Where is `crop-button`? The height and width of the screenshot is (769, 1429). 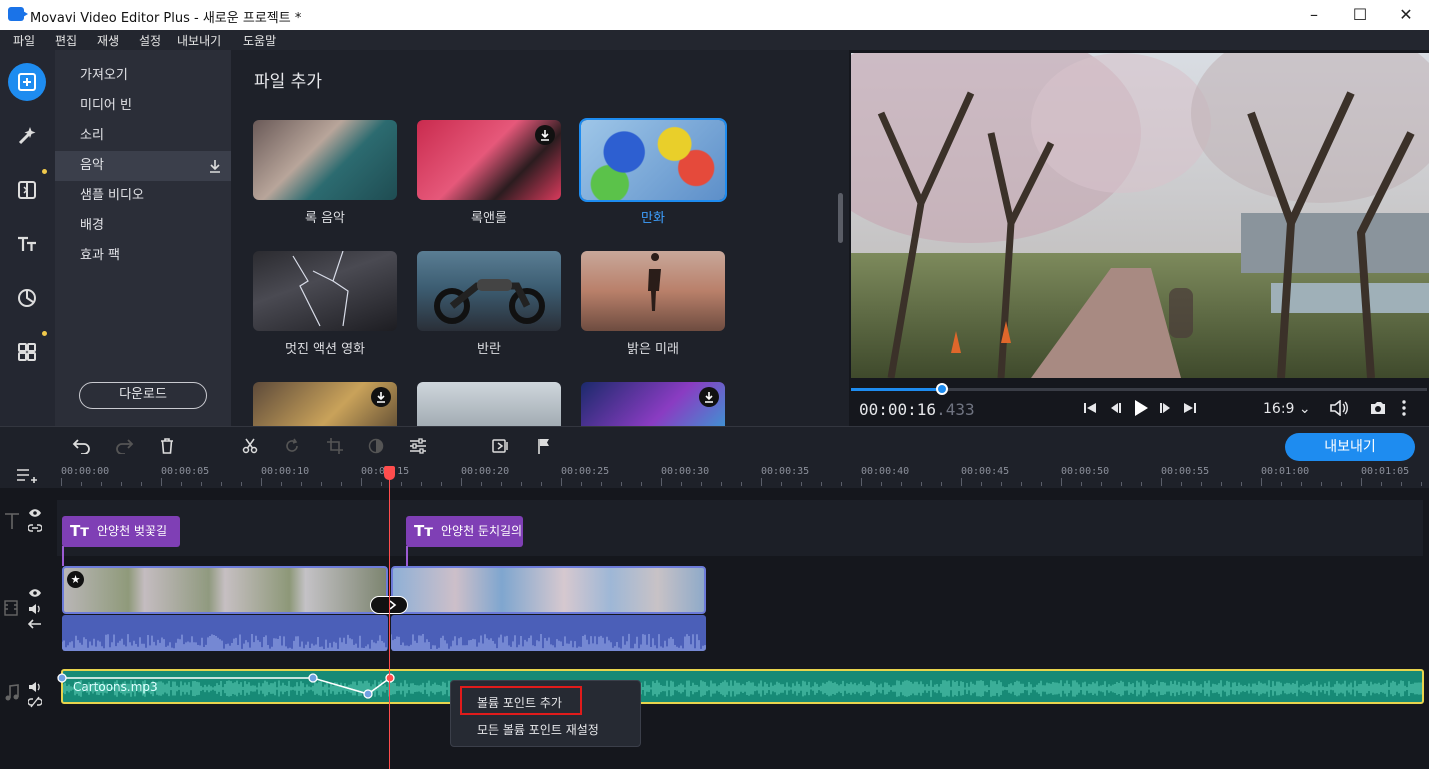 crop-button is located at coordinates (335, 446).